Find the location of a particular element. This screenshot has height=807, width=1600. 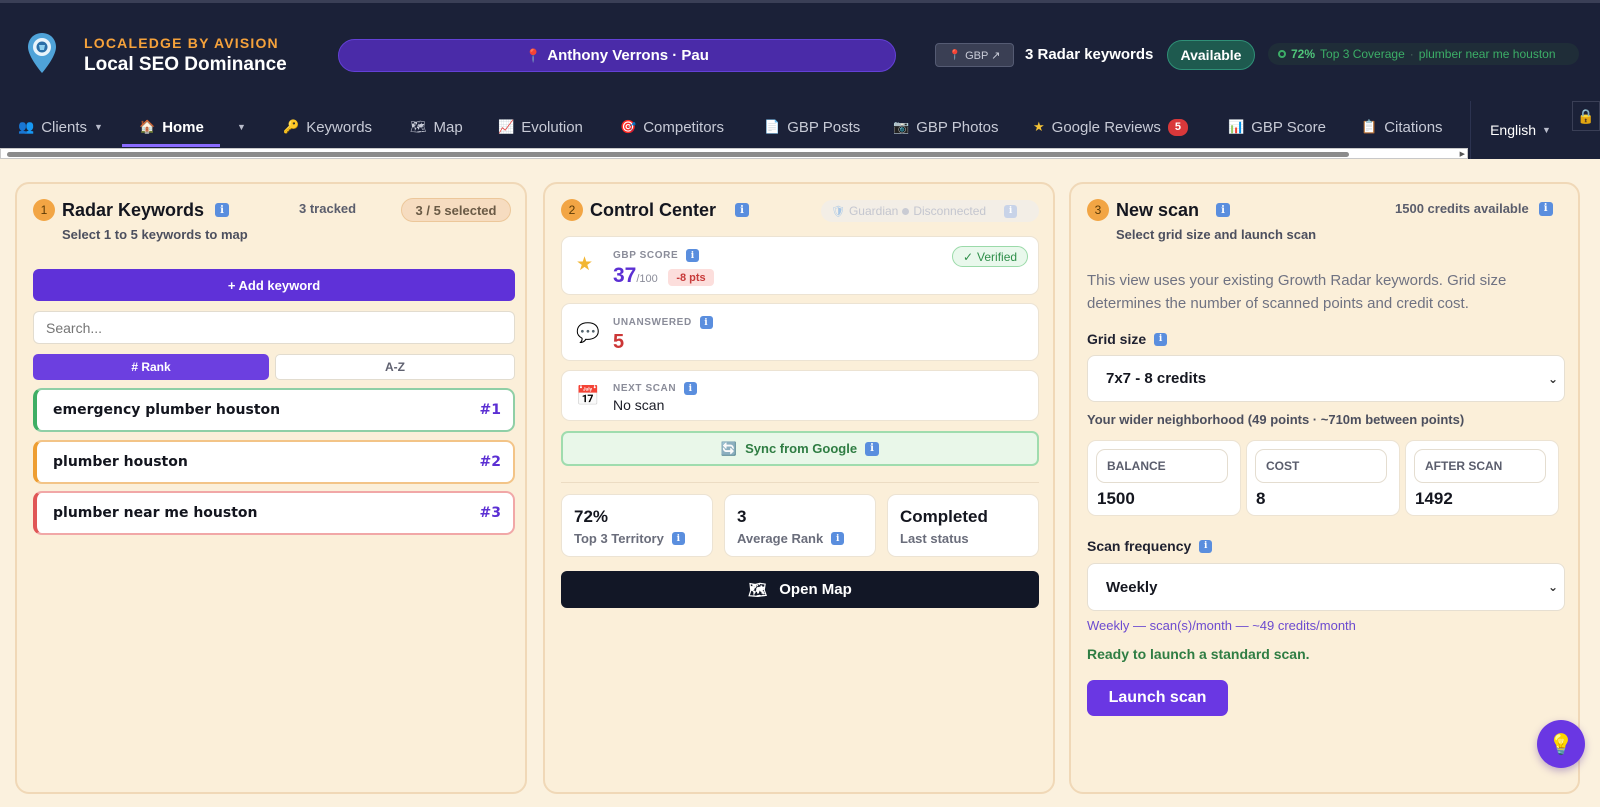

sync-label: Sync from Google is located at coordinates (801, 448).